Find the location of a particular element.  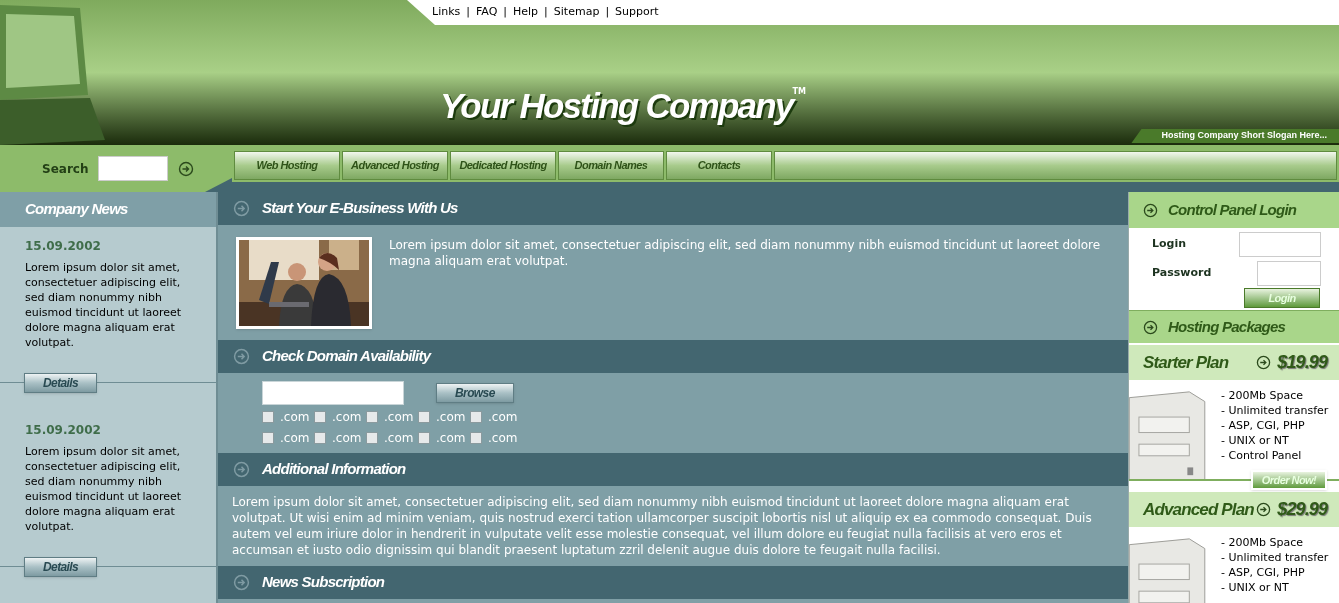

plan-feature: - Control Panel is located at coordinates (1262, 455).